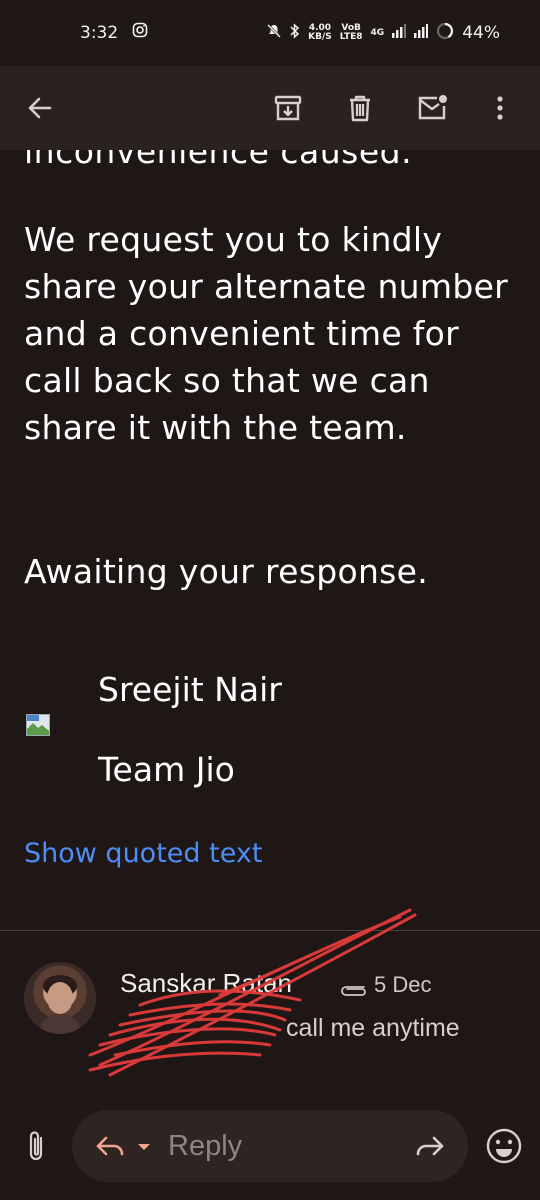  I want to click on message-date: 5 Dec, so click(403, 984).